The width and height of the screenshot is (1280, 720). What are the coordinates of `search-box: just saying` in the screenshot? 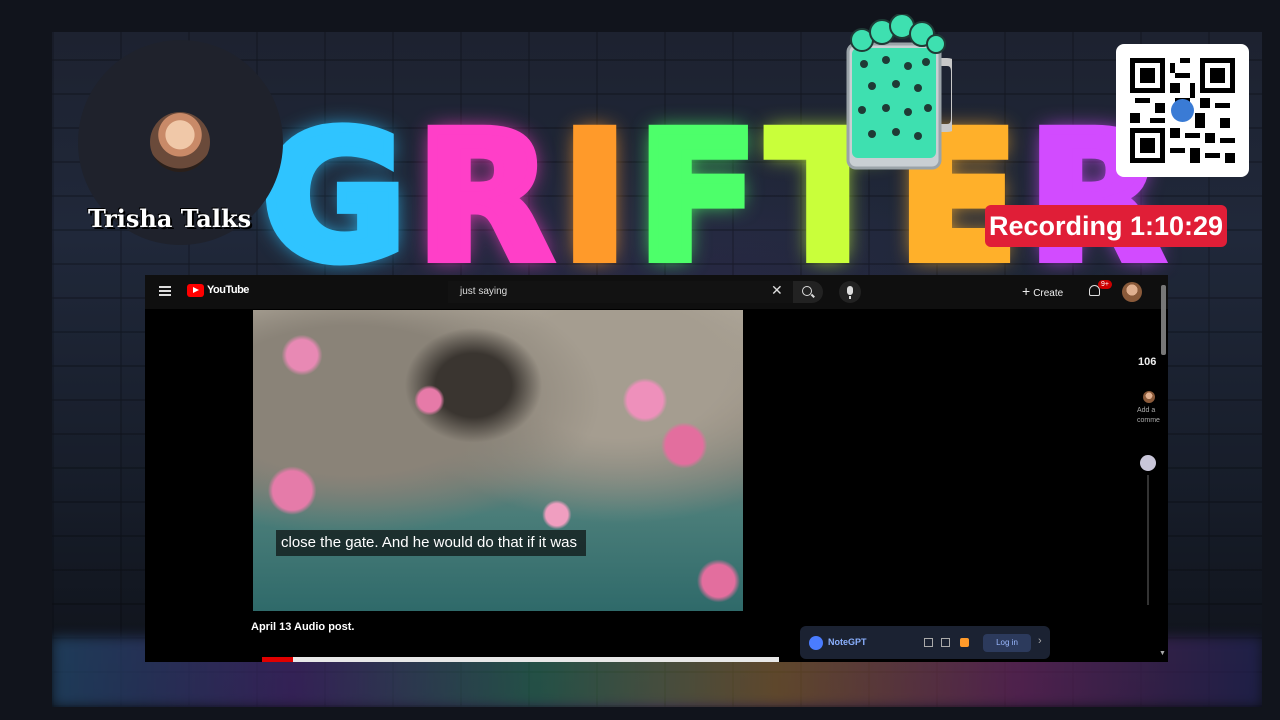 It's located at (620, 292).